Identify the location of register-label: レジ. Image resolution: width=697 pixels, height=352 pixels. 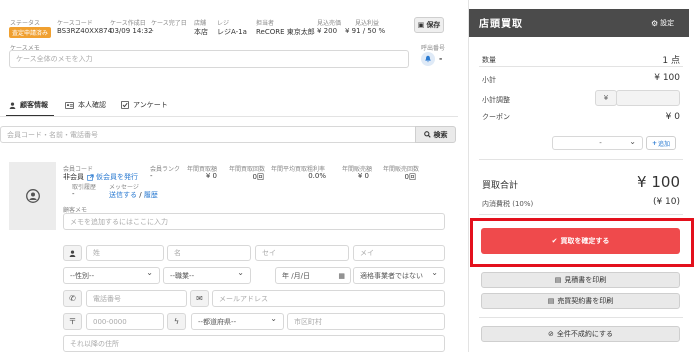
(223, 23).